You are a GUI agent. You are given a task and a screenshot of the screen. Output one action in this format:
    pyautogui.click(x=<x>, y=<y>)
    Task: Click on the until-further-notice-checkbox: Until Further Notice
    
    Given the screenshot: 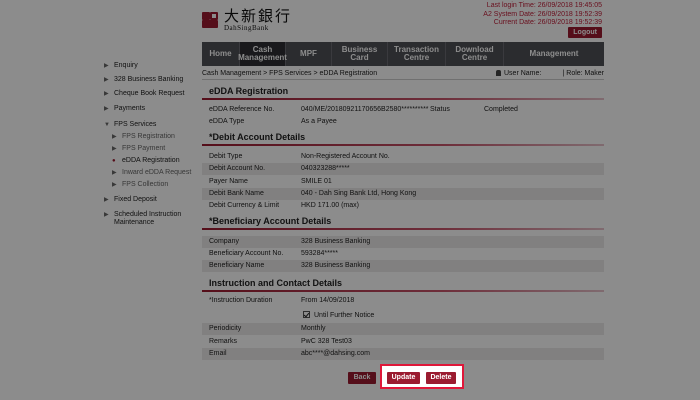 What is the action you would take?
    pyautogui.click(x=338, y=316)
    